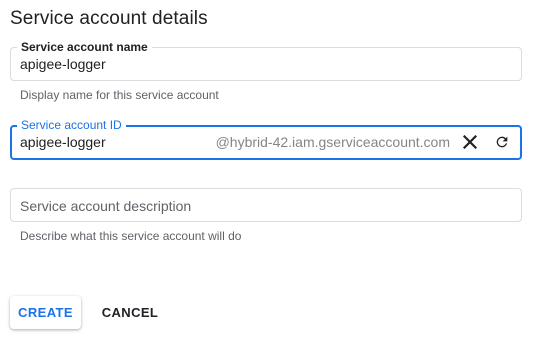 The width and height of the screenshot is (539, 343). What do you see at coordinates (502, 142) in the screenshot?
I see `refresh-icon` at bounding box center [502, 142].